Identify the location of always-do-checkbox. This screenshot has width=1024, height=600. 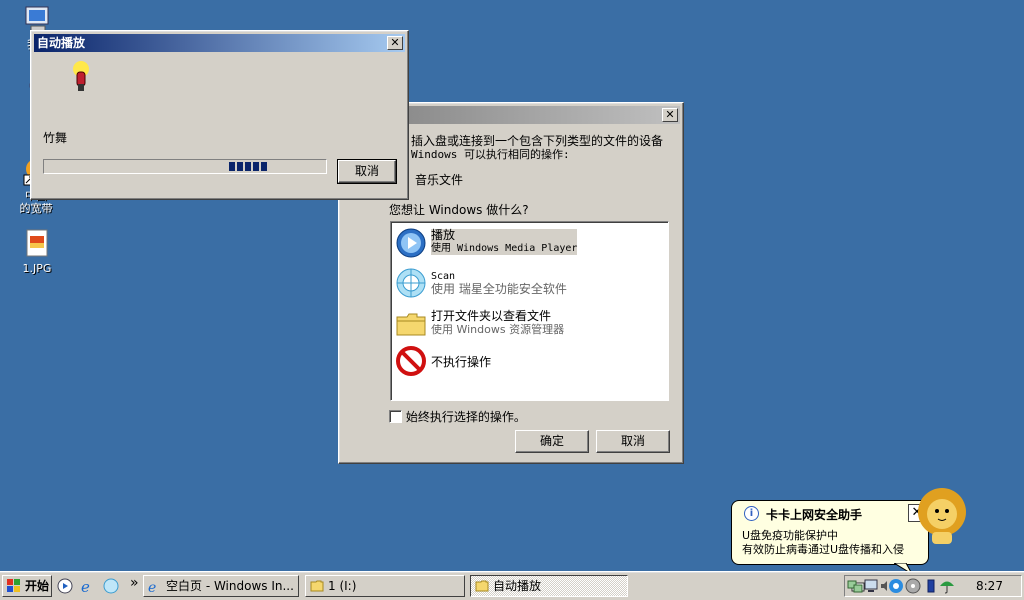
(395, 416).